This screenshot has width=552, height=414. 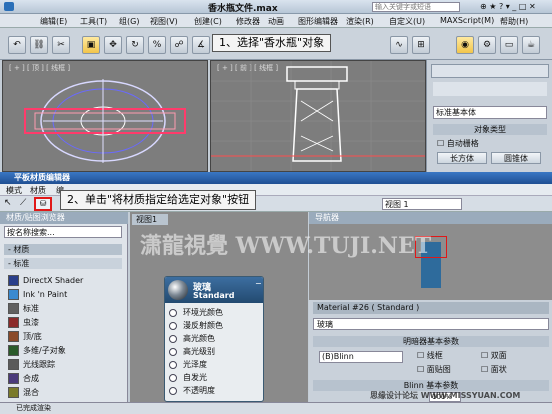 I want to click on list-item-ink-n-paint: Ink 'n Paint, so click(x=64, y=294).